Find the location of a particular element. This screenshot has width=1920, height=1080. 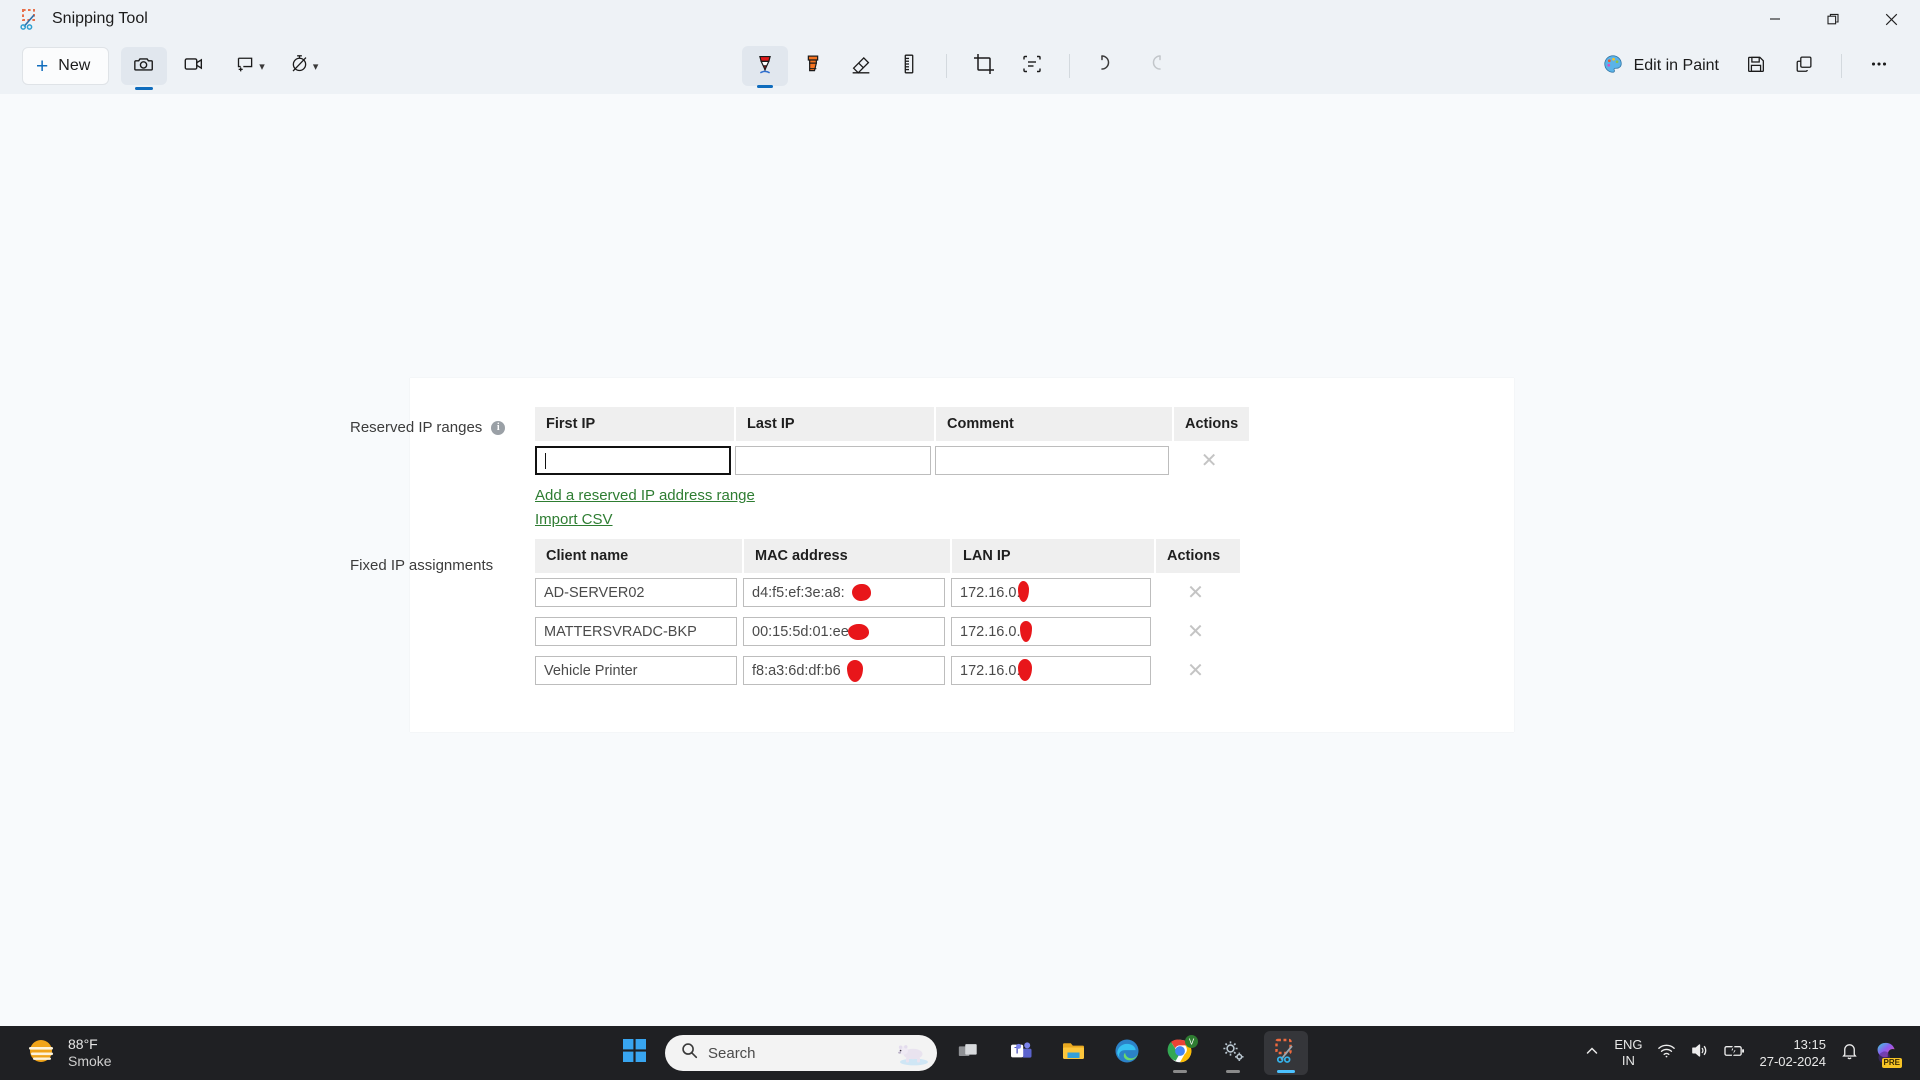

save-button is located at coordinates (1756, 66).